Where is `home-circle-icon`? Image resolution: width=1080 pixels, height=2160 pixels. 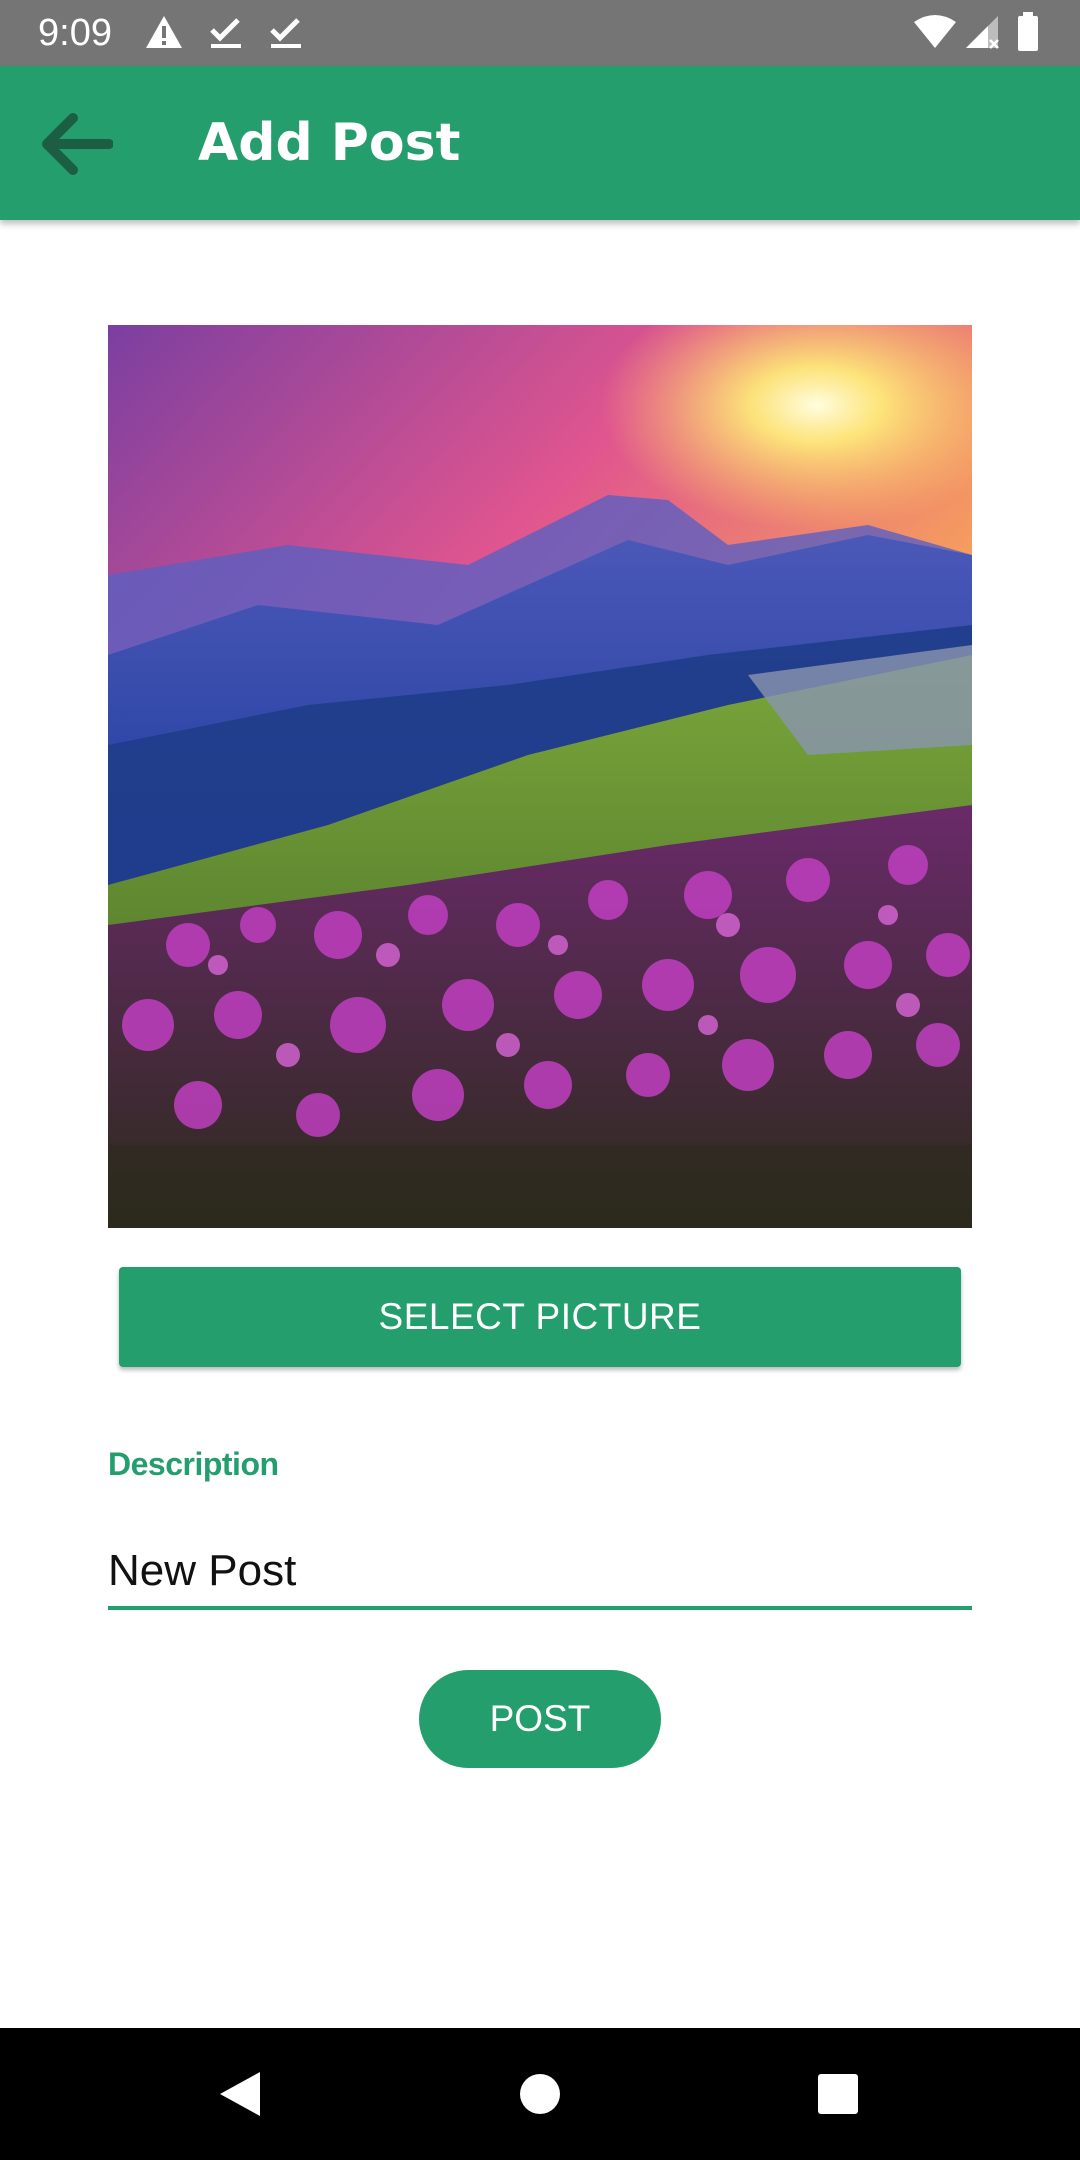 home-circle-icon is located at coordinates (540, 2094).